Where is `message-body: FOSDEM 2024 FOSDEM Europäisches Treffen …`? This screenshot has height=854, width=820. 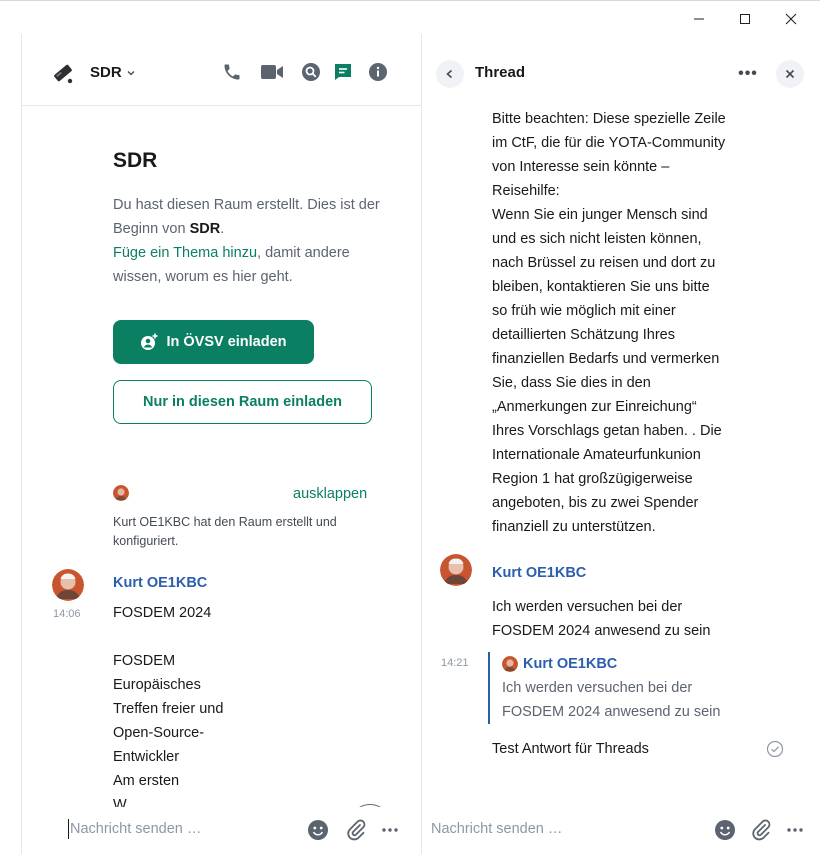
message-body: FOSDEM 2024 FOSDEM Europäisches Treffen … is located at coordinates (233, 704).